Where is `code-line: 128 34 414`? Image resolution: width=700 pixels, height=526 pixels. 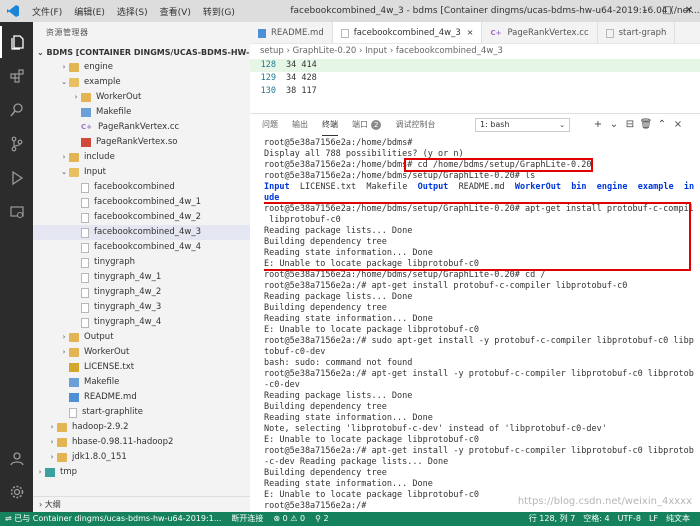 code-line: 128 34 414 is located at coordinates (475, 65).